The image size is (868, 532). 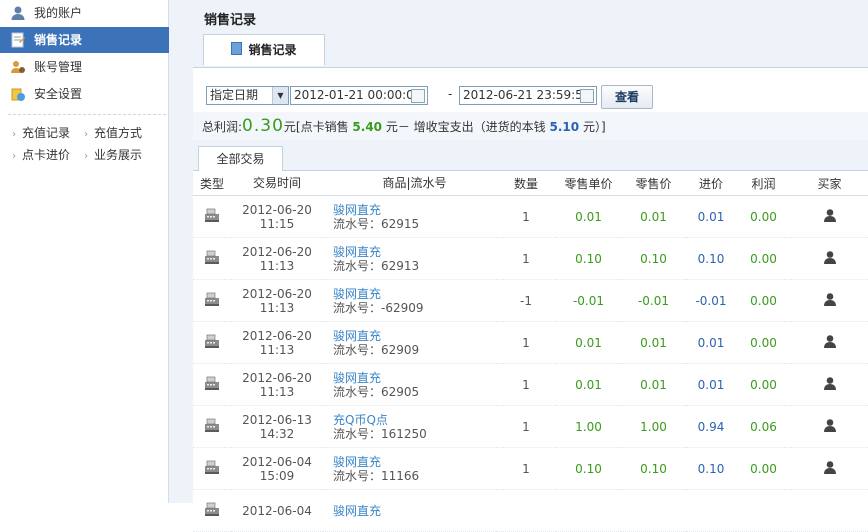 What do you see at coordinates (627, 97) in the screenshot?
I see `view-button: 查看` at bounding box center [627, 97].